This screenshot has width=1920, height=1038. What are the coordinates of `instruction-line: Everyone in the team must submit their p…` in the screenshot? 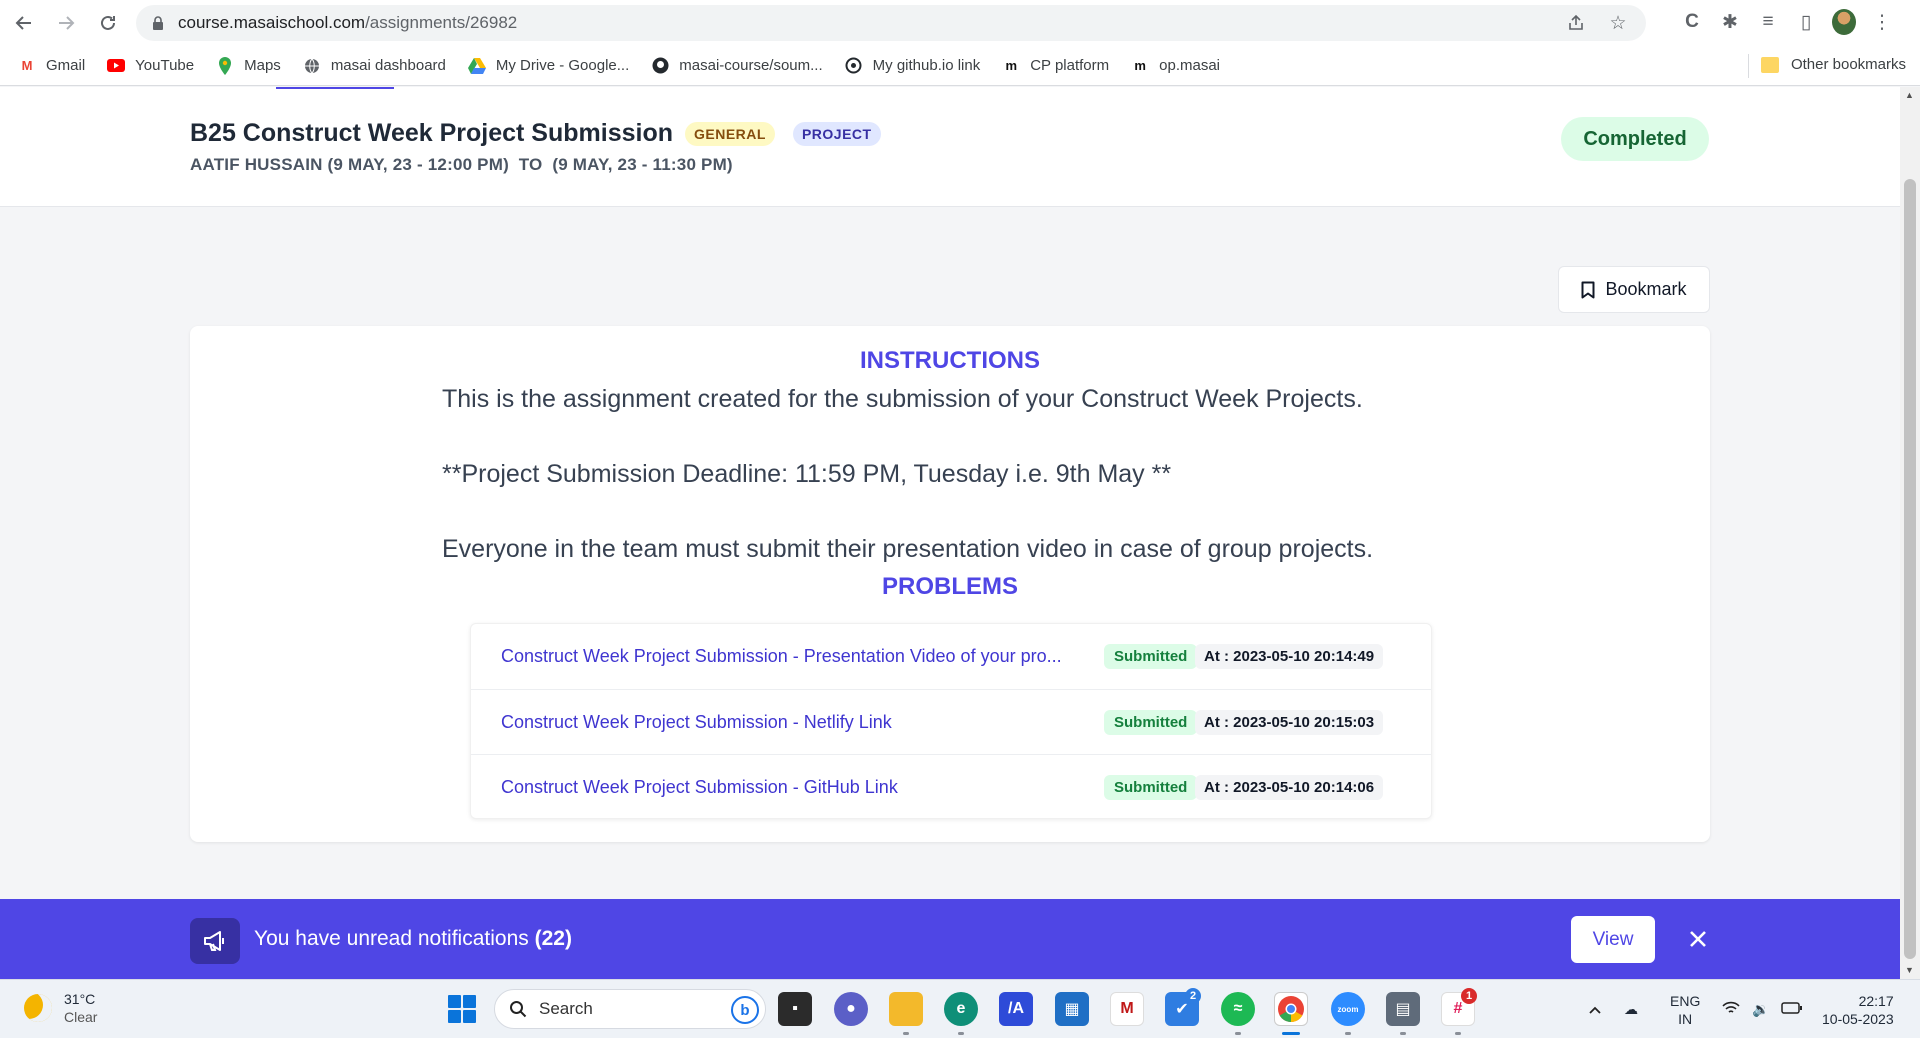 It's located at (908, 549).